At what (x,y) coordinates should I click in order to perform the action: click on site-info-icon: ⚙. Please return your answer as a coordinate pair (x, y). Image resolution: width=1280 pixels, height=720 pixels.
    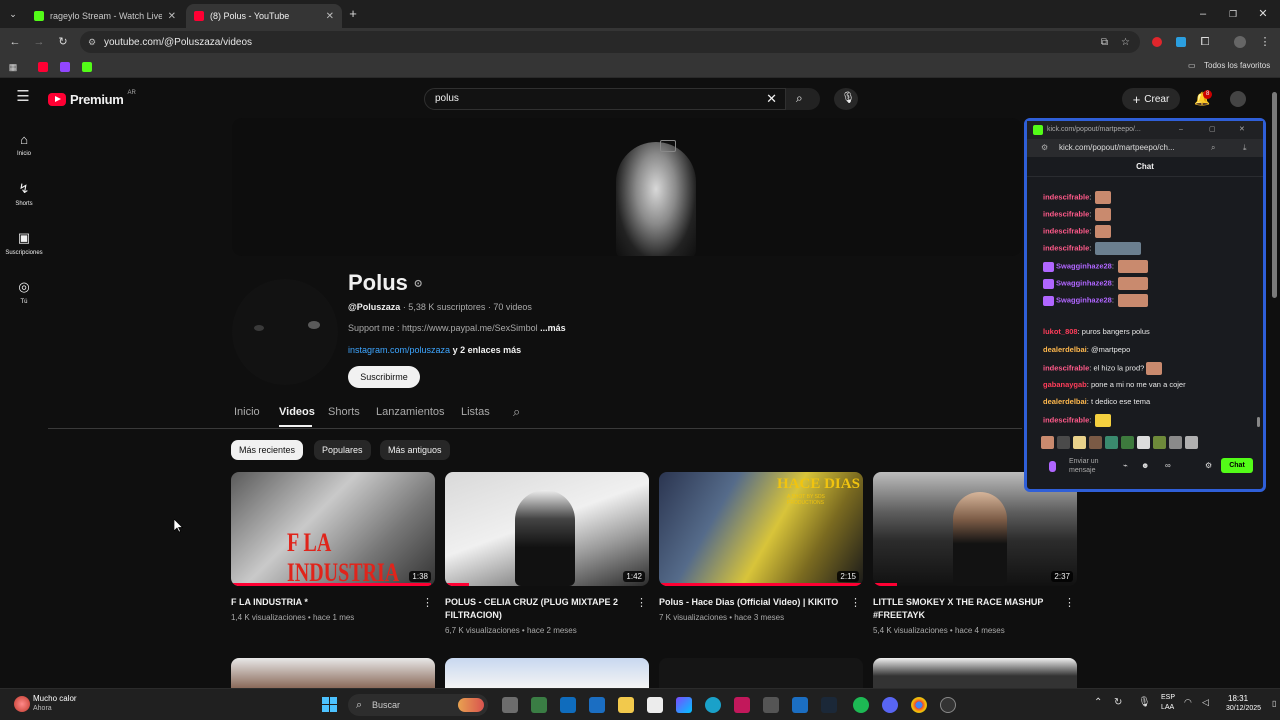
    Looking at the image, I should click on (1044, 148).